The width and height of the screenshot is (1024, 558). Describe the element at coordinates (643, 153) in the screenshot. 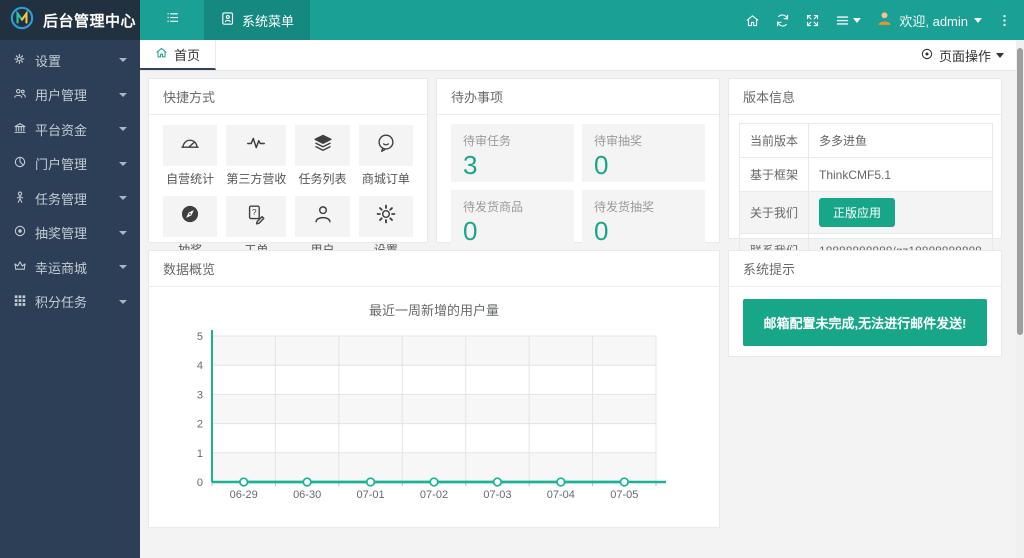

I see `todo-pending-review-lottery: 待审抽奖 0` at that location.